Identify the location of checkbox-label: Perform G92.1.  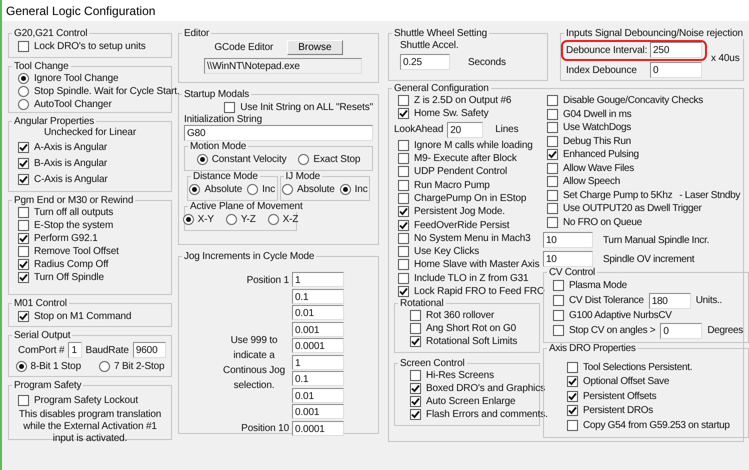
(66, 238).